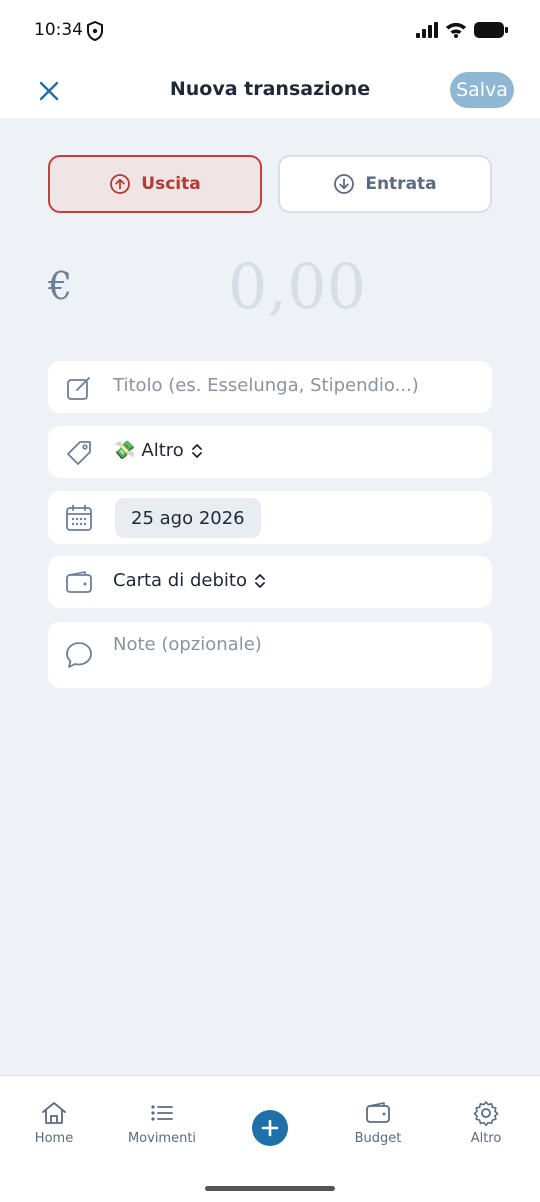 The width and height of the screenshot is (540, 1202). I want to click on home-indicator, so click(270, 1188).